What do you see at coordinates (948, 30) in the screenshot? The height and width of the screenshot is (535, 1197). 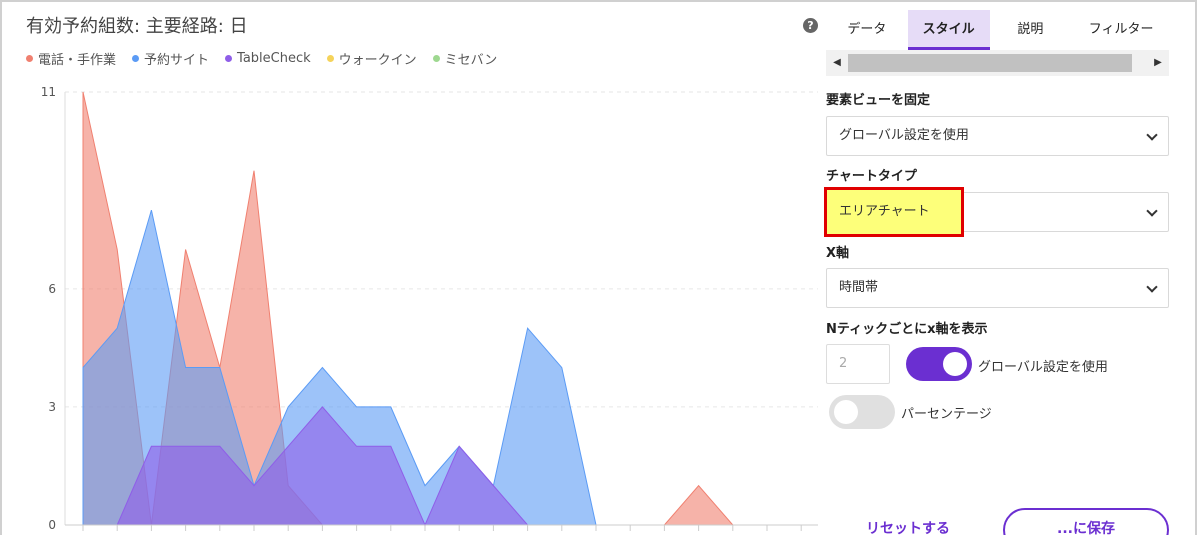 I see `tab-style: スタイル` at bounding box center [948, 30].